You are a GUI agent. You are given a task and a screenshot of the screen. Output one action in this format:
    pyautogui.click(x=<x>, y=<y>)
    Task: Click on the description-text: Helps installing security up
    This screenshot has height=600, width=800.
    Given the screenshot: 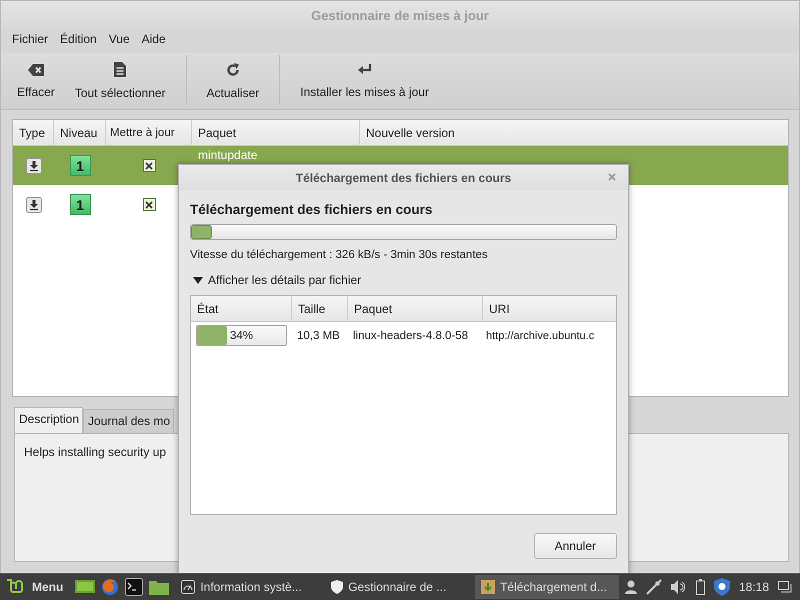 What is the action you would take?
    pyautogui.click(x=95, y=452)
    